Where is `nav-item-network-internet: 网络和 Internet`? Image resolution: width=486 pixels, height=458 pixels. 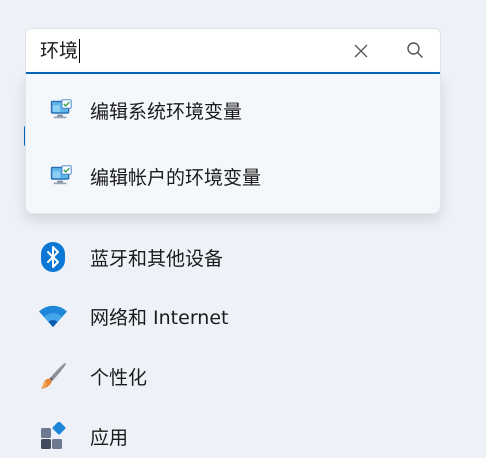 nav-item-network-internet: 网络和 Internet is located at coordinates (246, 316).